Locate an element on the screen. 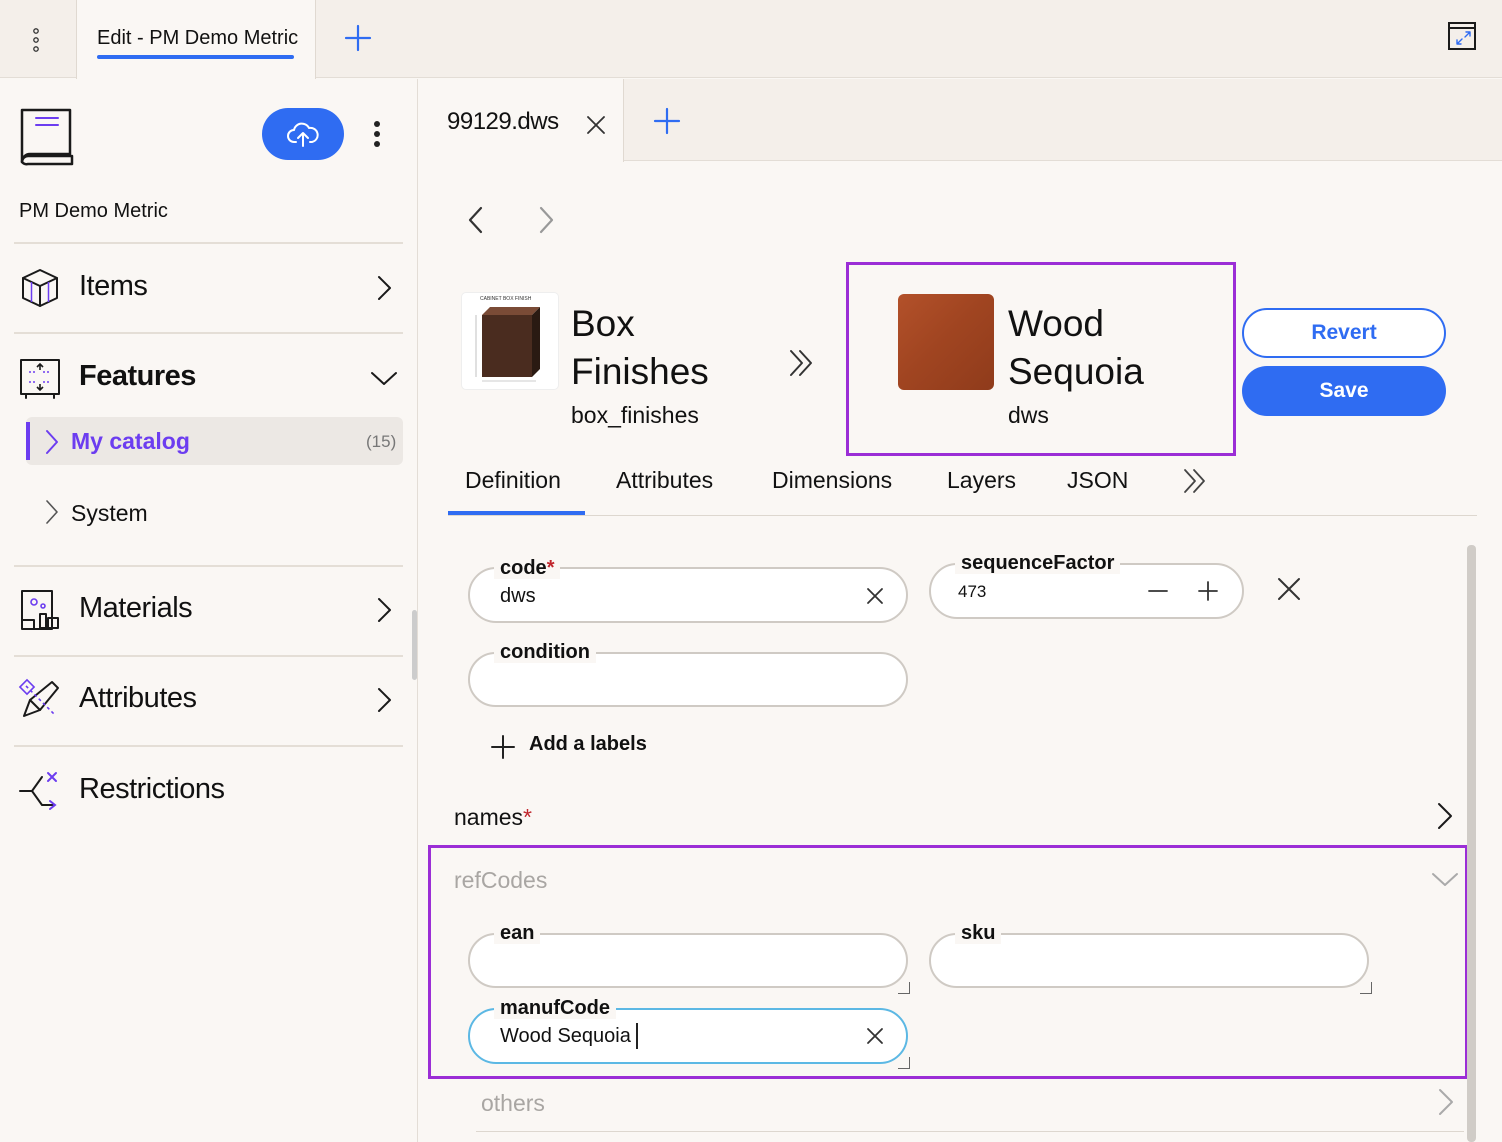 Image resolution: width=1502 pixels, height=1142 pixels. tab-json: JSON is located at coordinates (1097, 480).